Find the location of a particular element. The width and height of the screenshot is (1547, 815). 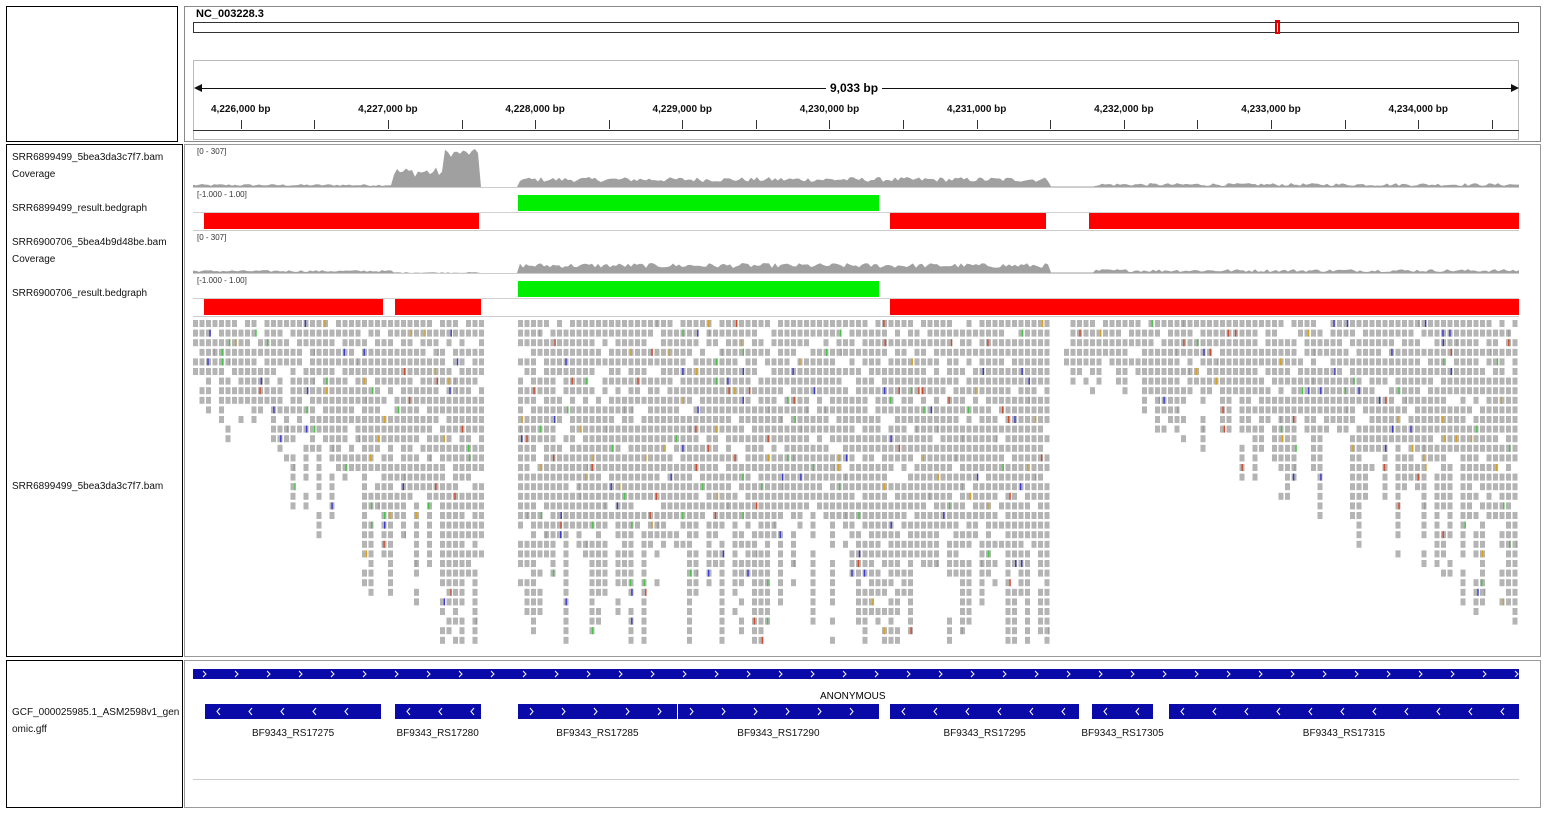

track-name-gff: GCF_000025985.1_ASM2598v1_genomic.gff is located at coordinates (96, 721).